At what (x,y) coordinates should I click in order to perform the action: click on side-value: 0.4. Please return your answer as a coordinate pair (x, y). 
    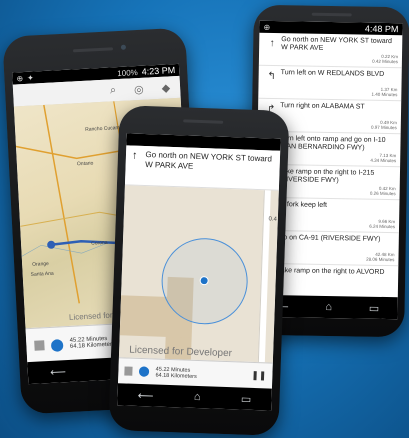
    Looking at the image, I should click on (272, 219).